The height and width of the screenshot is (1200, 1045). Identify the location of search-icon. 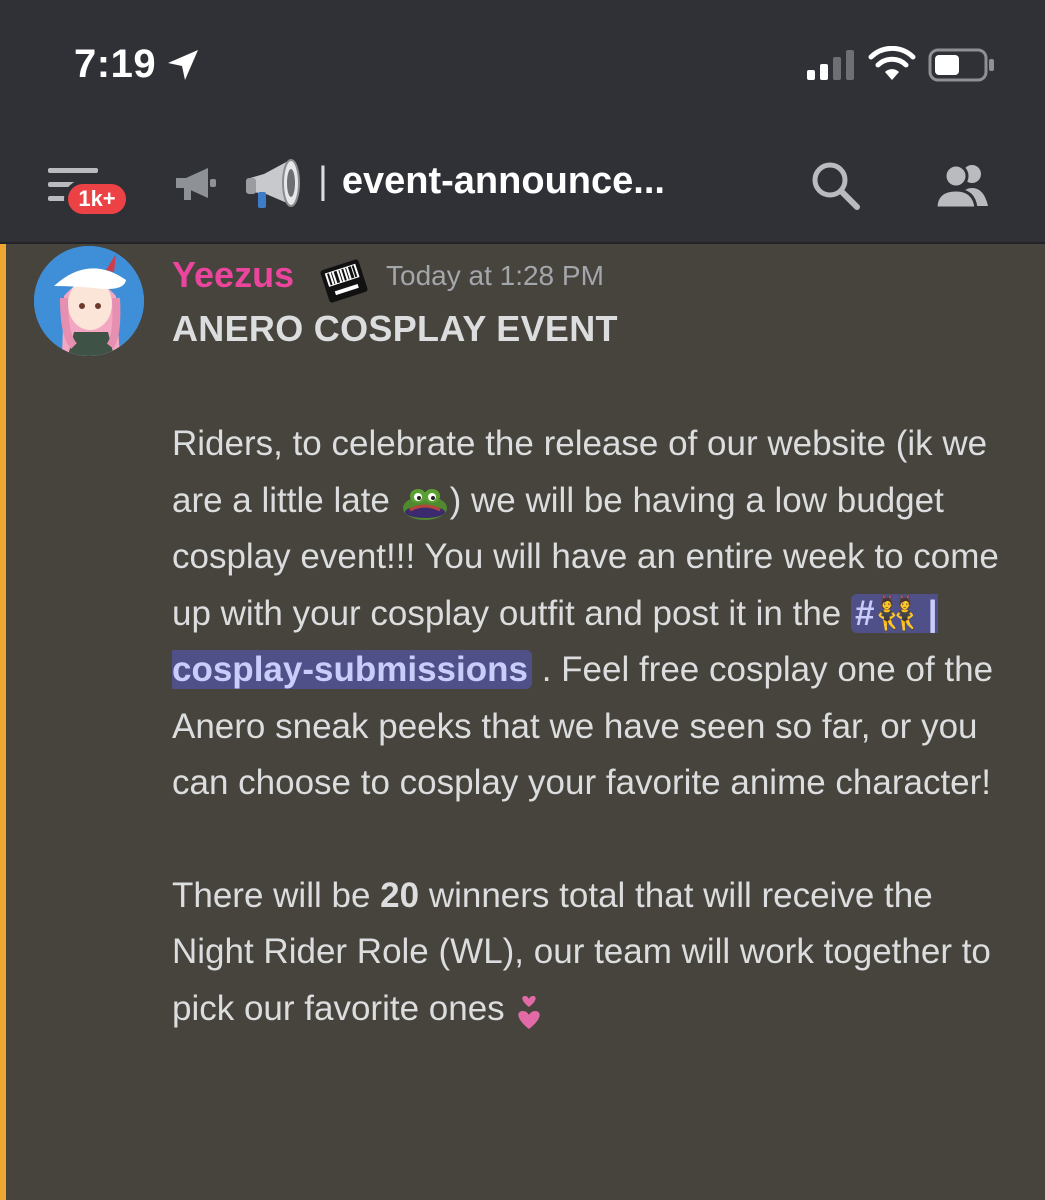
(836, 186).